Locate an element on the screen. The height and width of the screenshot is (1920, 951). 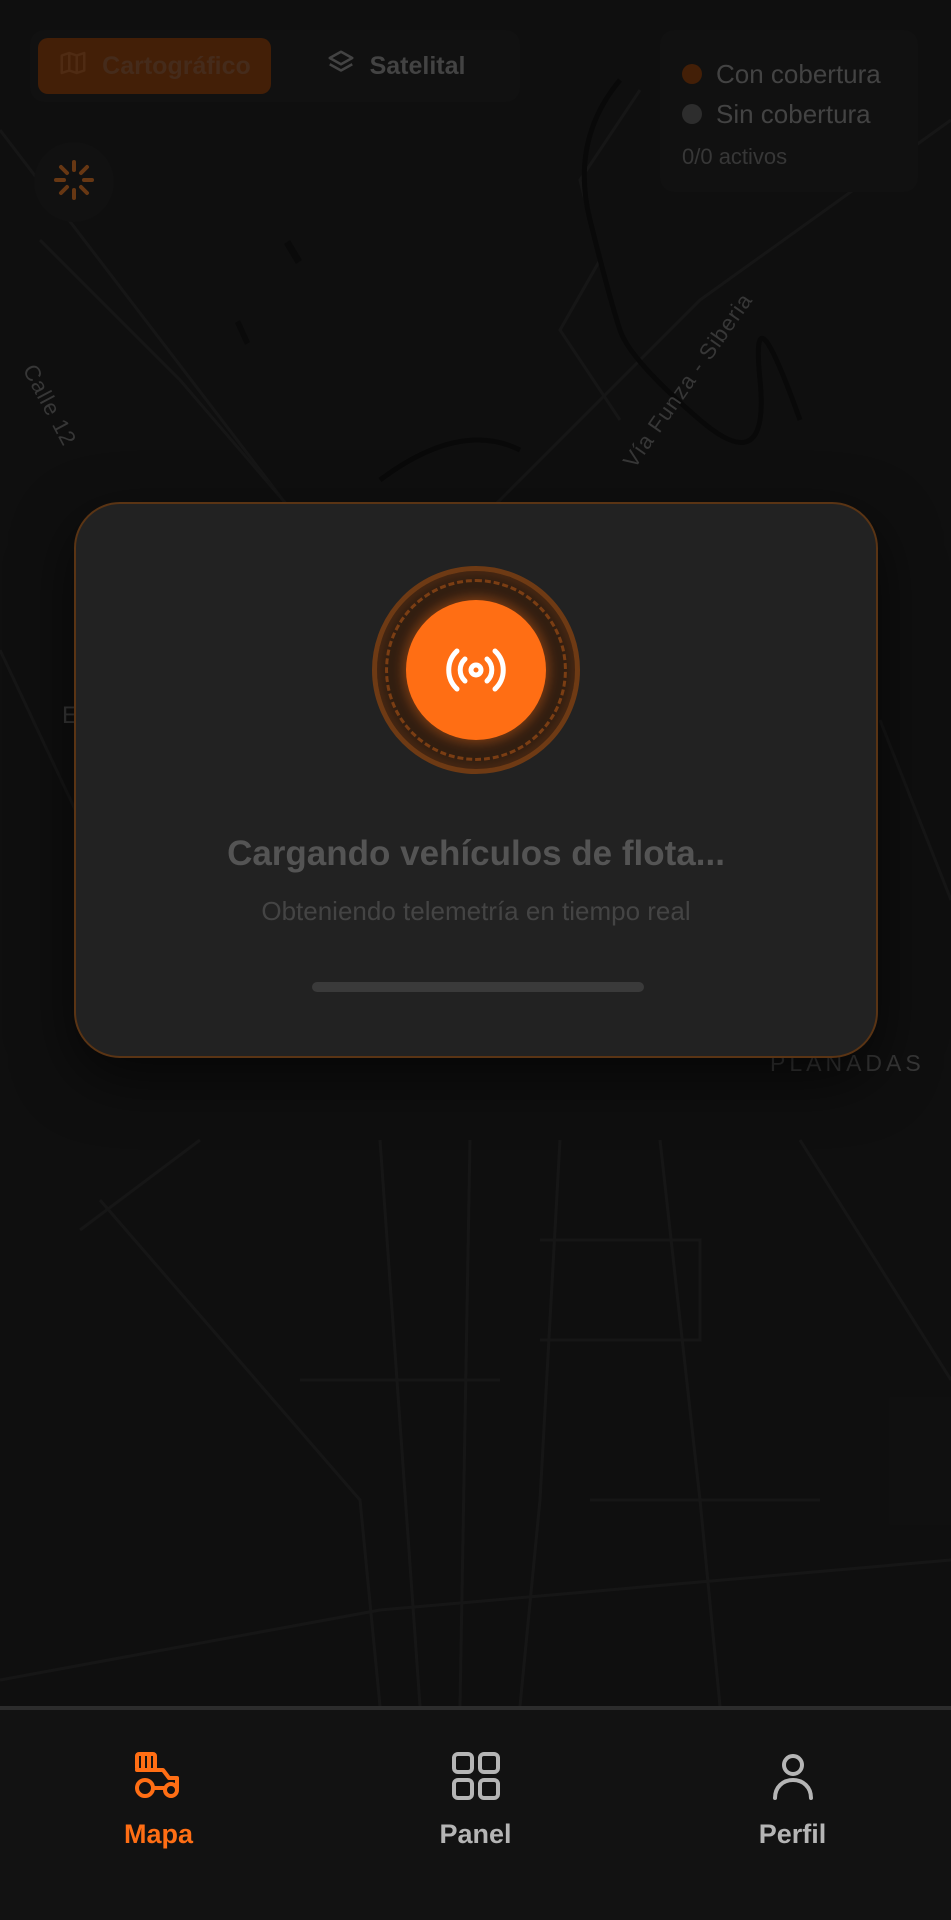
nav-label-panel: Panel is located at coordinates (475, 1834).